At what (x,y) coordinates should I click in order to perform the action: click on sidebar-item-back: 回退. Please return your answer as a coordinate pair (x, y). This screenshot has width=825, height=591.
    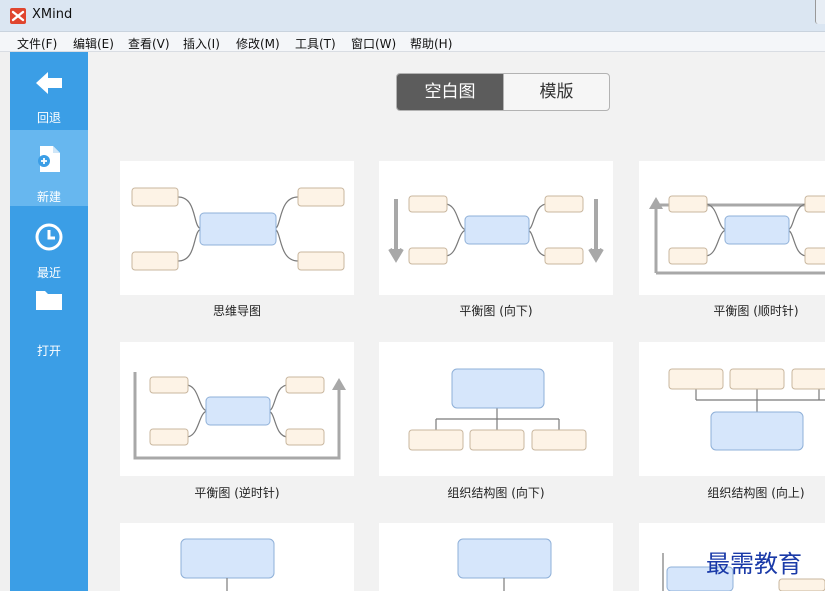
    Looking at the image, I should click on (49, 90).